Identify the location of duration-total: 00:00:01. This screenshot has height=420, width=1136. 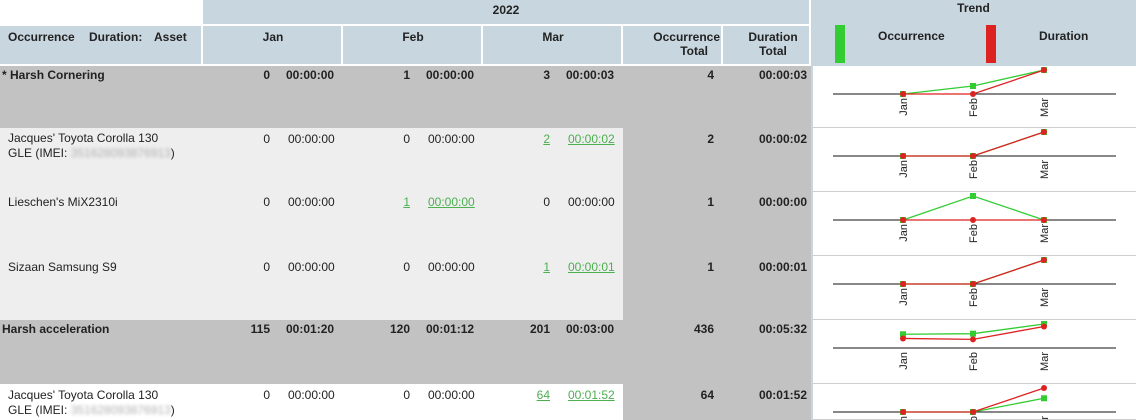
(782, 267).